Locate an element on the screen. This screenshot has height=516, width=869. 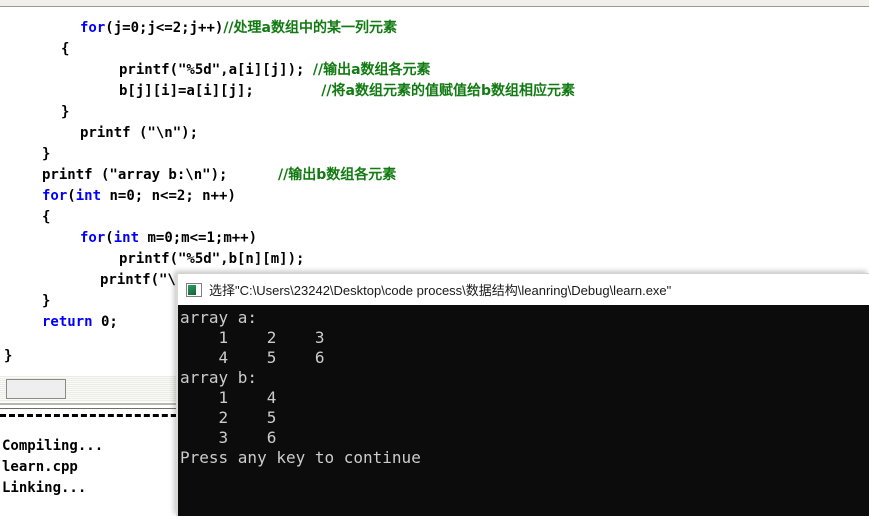
console-output-line: array a: is located at coordinates (219, 317).